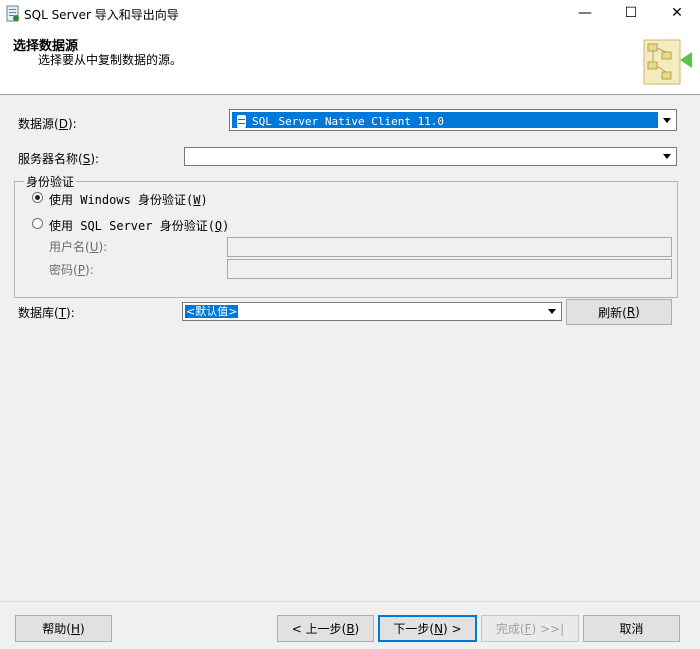  Describe the element at coordinates (212, 311) in the screenshot. I see `database-value: <默认值>` at that location.